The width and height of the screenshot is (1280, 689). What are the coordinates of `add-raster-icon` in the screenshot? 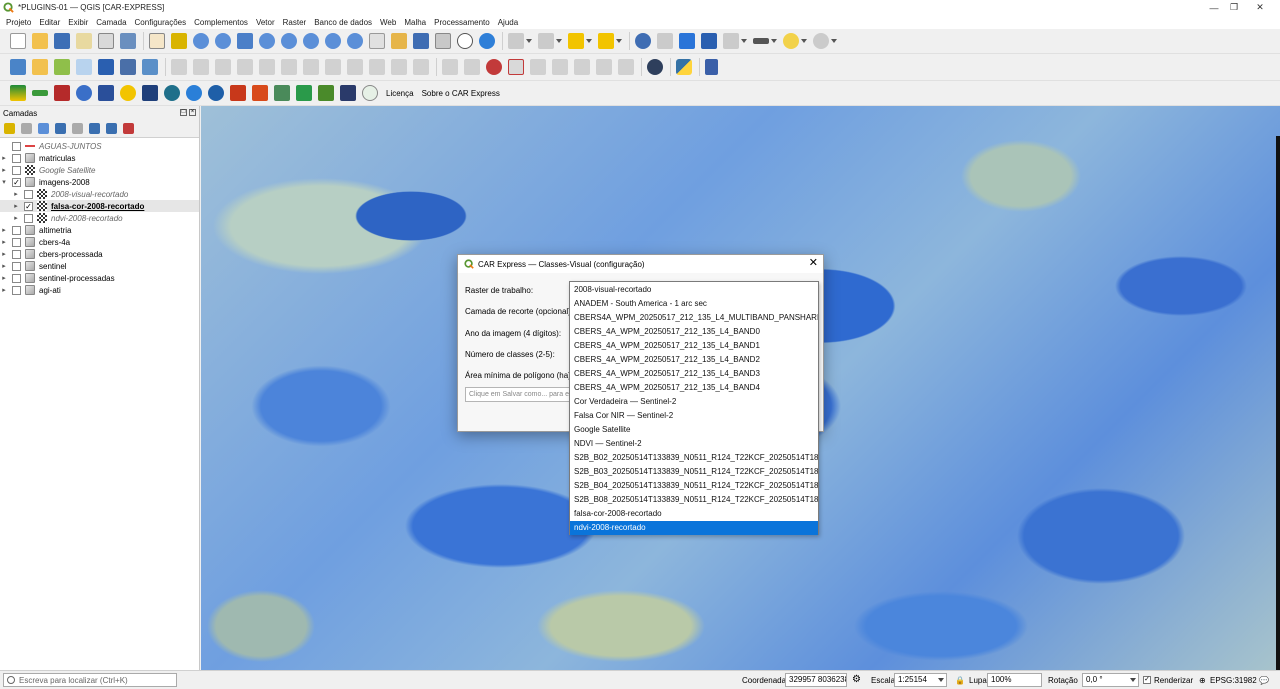 It's located at (128, 67).